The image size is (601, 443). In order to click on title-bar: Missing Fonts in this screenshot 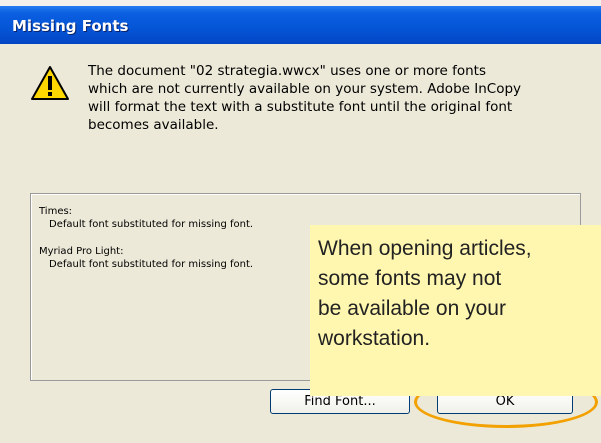, I will do `click(300, 22)`.